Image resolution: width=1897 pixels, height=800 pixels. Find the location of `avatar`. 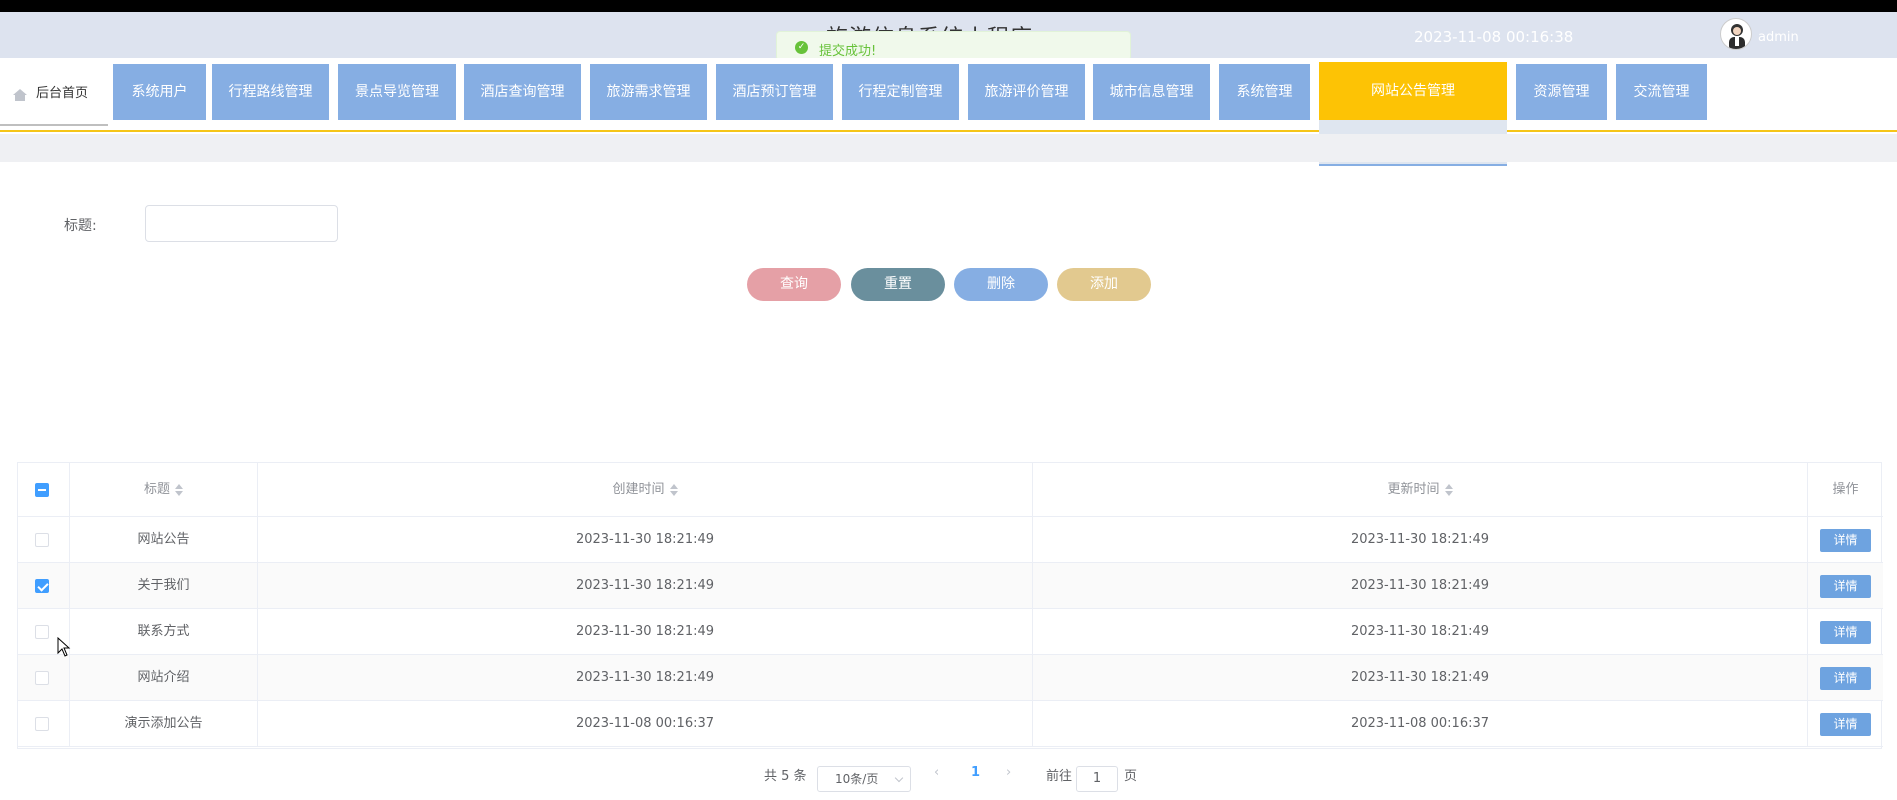

avatar is located at coordinates (1736, 34).